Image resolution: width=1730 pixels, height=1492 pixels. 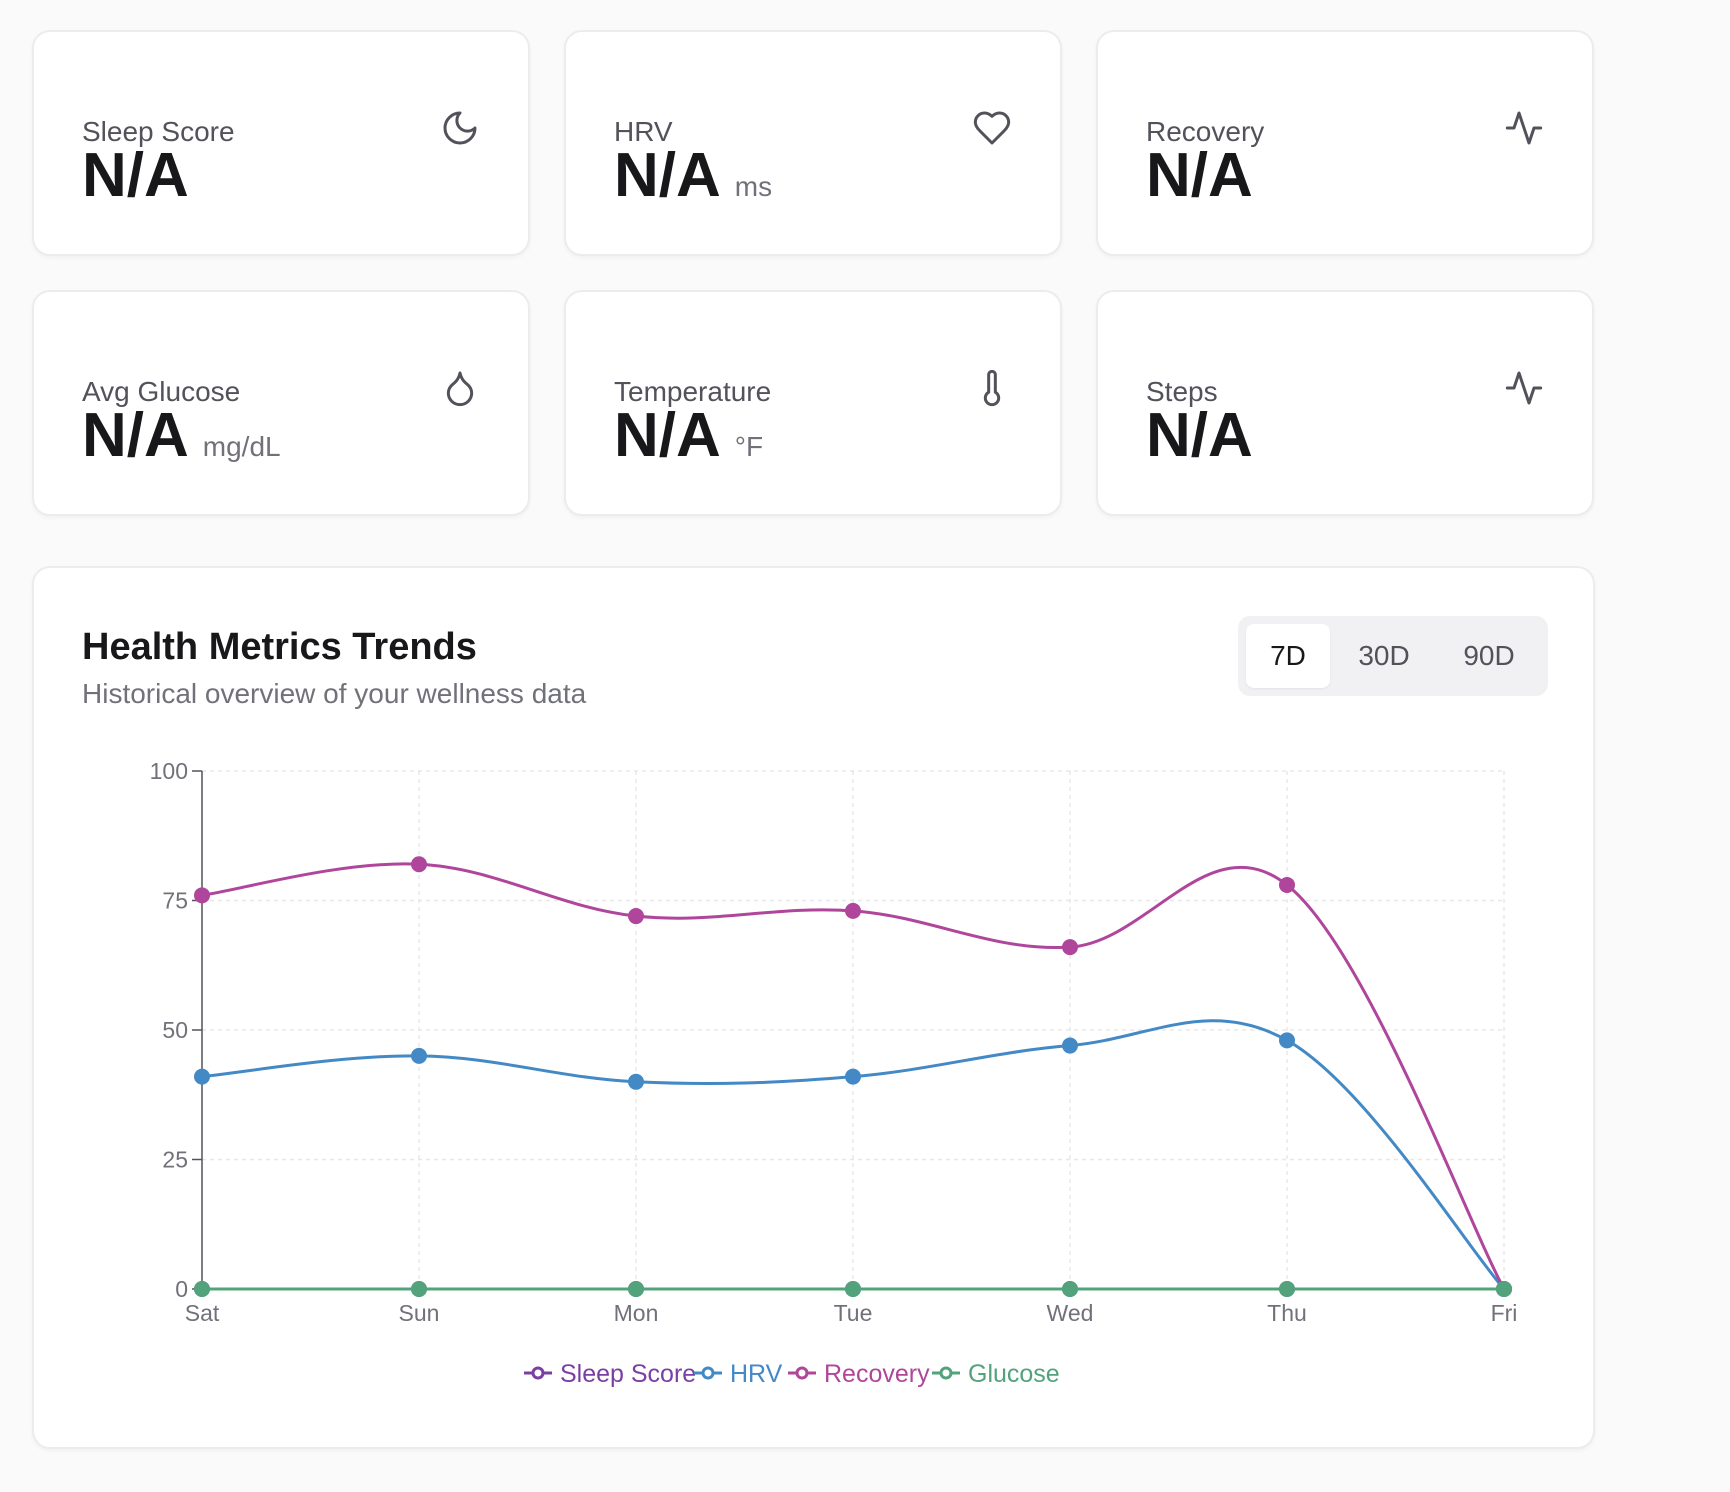 I want to click on thermometer-icon, so click(x=992, y=388).